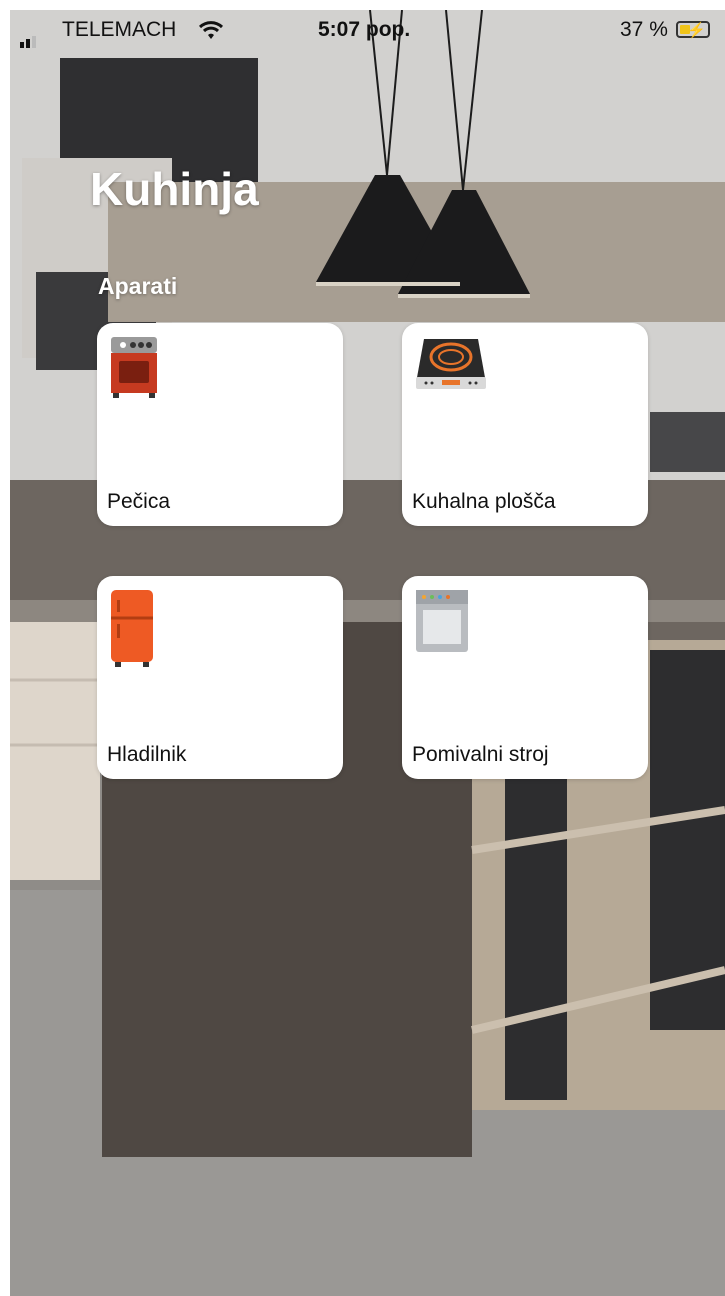  I want to click on section-heading: Aparati, so click(138, 286).